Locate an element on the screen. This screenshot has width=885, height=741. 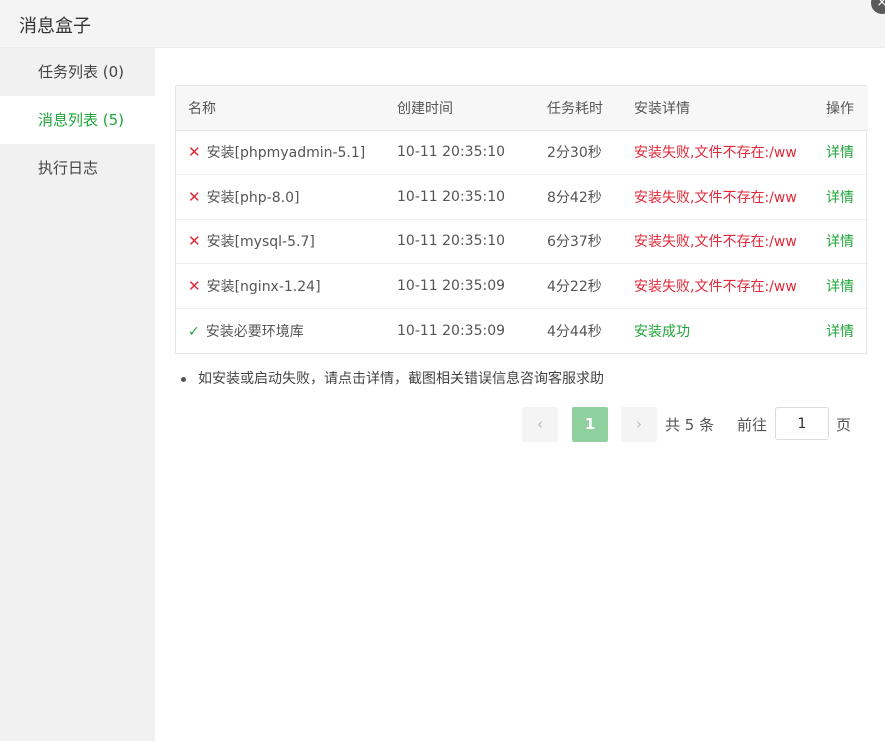
column-header-detail: 安装详情 is located at coordinates (718, 108).